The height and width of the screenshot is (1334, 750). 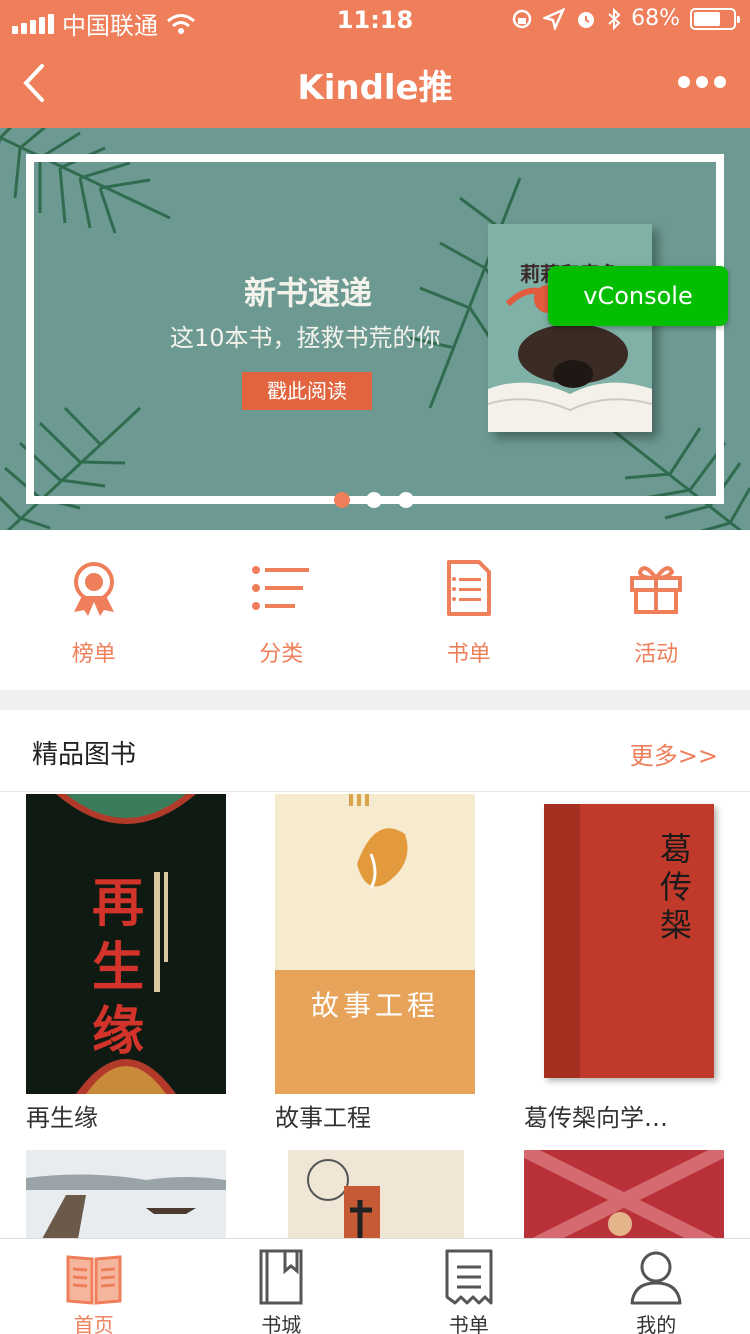 I want to click on quick-item-activity: 活动, so click(x=656, y=610).